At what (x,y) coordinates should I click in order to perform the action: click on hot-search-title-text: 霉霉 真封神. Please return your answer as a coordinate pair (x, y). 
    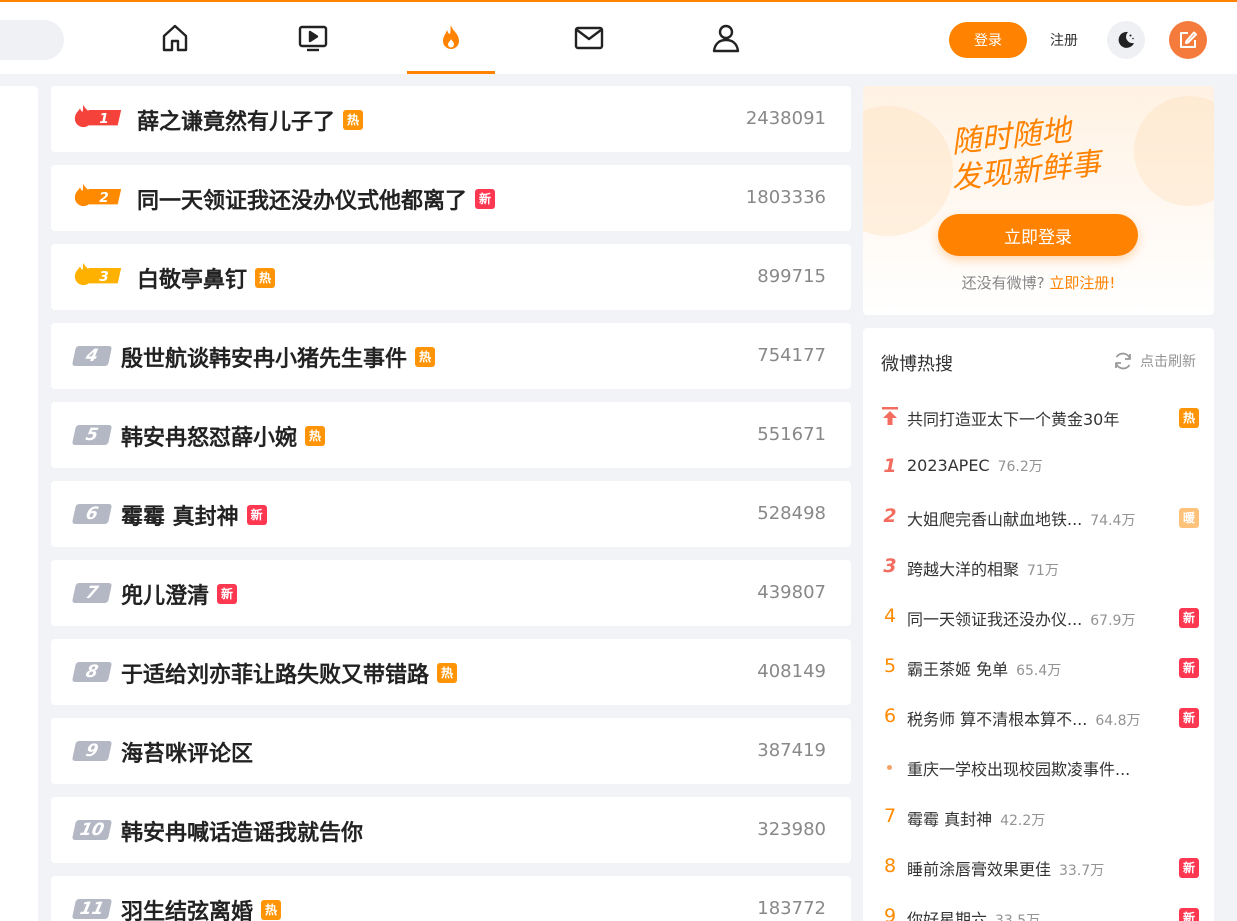
    Looking at the image, I should click on (950, 819).